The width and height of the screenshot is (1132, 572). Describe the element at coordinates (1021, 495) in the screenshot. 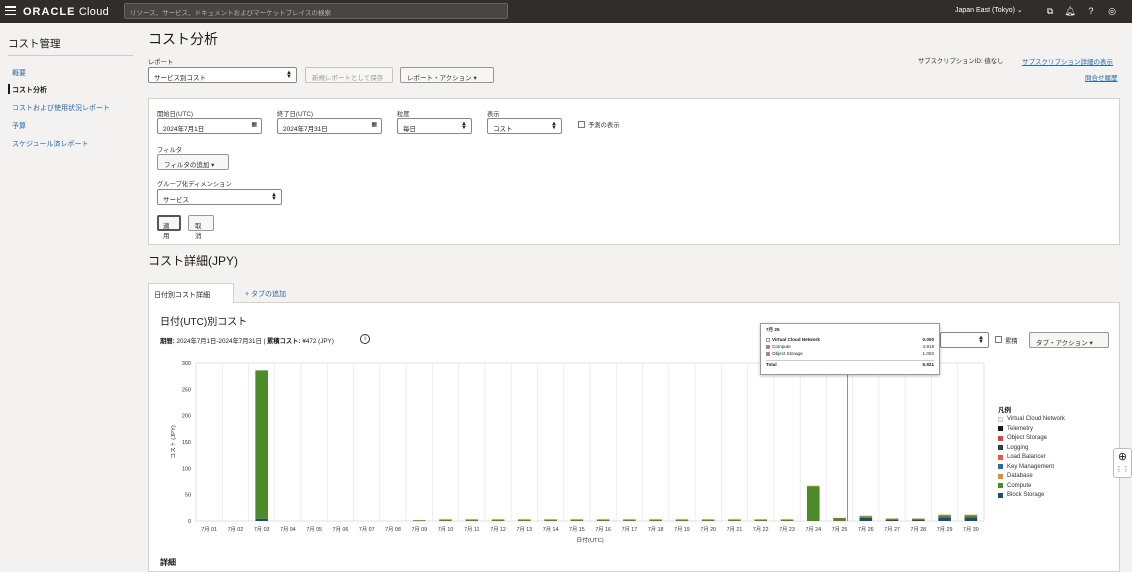

I see `legend-item: Block Storage` at that location.